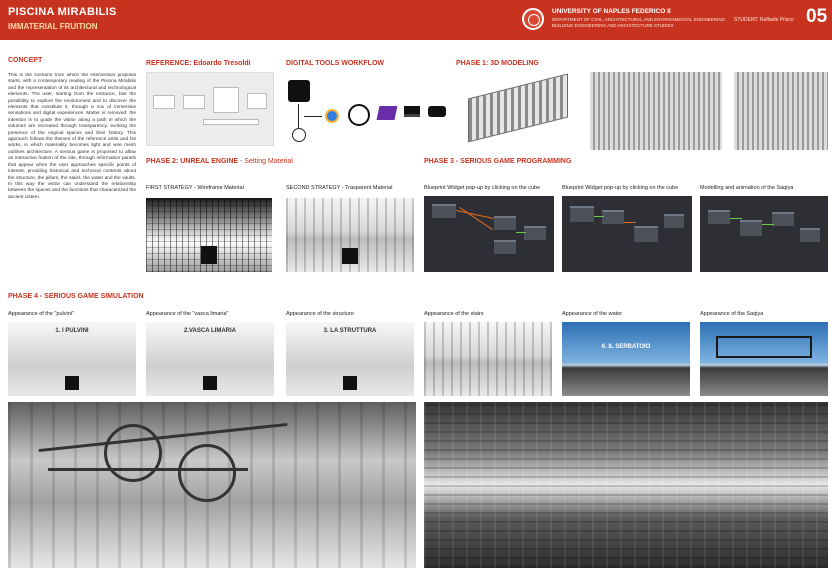 The image size is (832, 572). What do you see at coordinates (299, 135) in the screenshot?
I see `connector-icon` at bounding box center [299, 135].